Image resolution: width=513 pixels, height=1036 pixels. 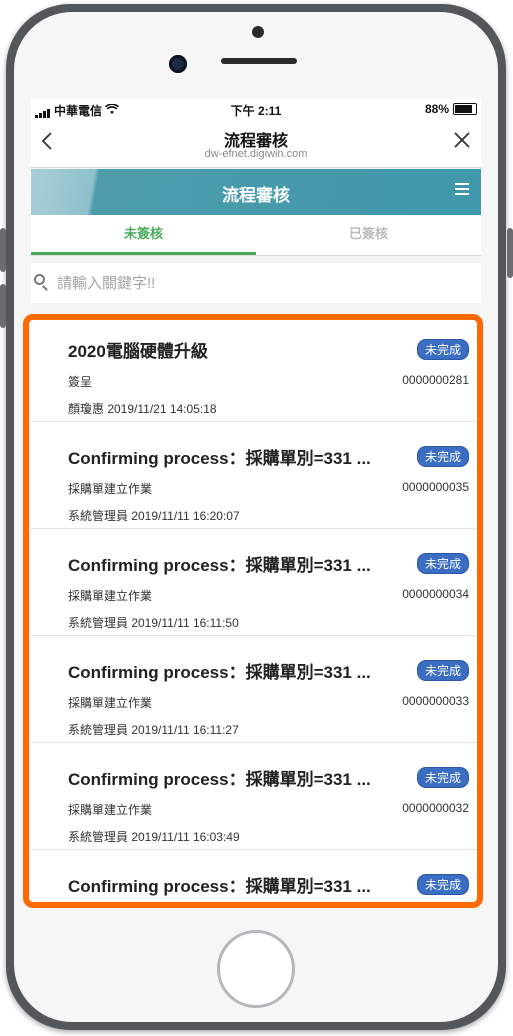 What do you see at coordinates (436, 109) in the screenshot?
I see `battery-percent: 88%` at bounding box center [436, 109].